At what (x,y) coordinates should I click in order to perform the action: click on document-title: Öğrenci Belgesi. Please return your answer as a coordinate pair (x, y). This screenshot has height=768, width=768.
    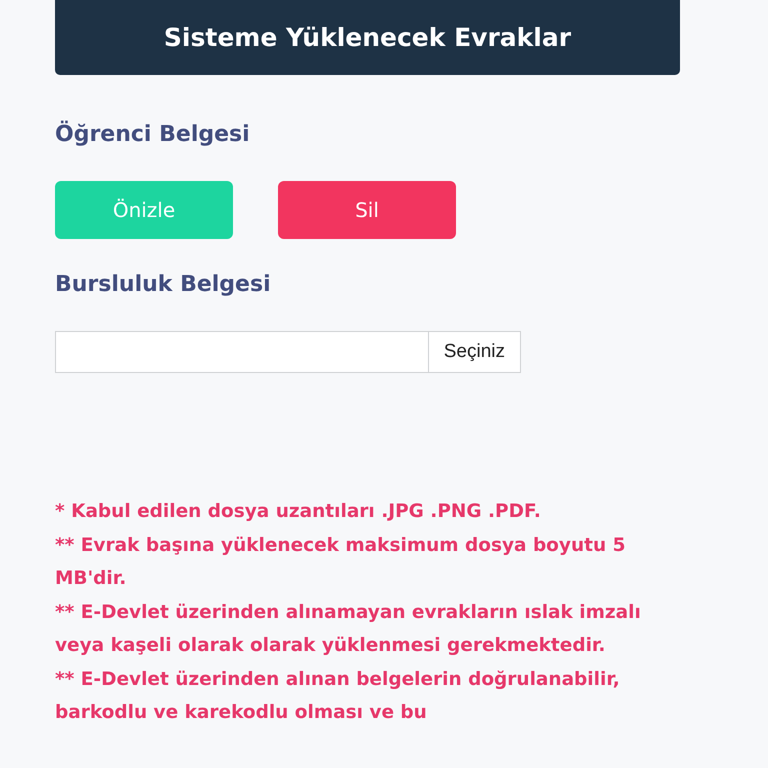
    Looking at the image, I should click on (153, 135).